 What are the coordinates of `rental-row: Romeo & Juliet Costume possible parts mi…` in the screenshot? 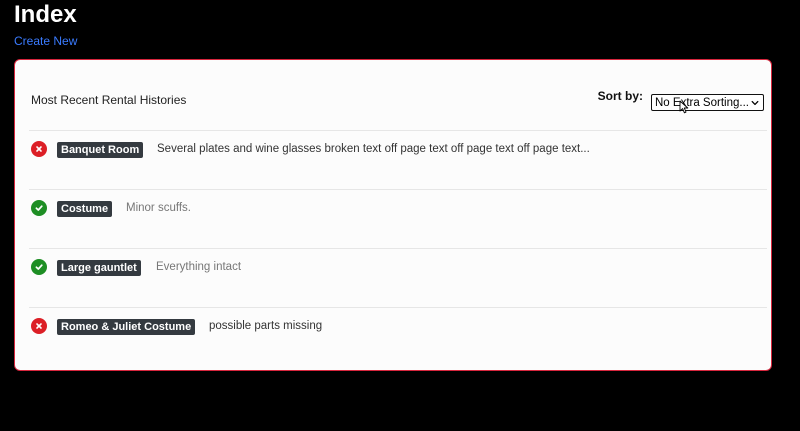 It's located at (398, 336).